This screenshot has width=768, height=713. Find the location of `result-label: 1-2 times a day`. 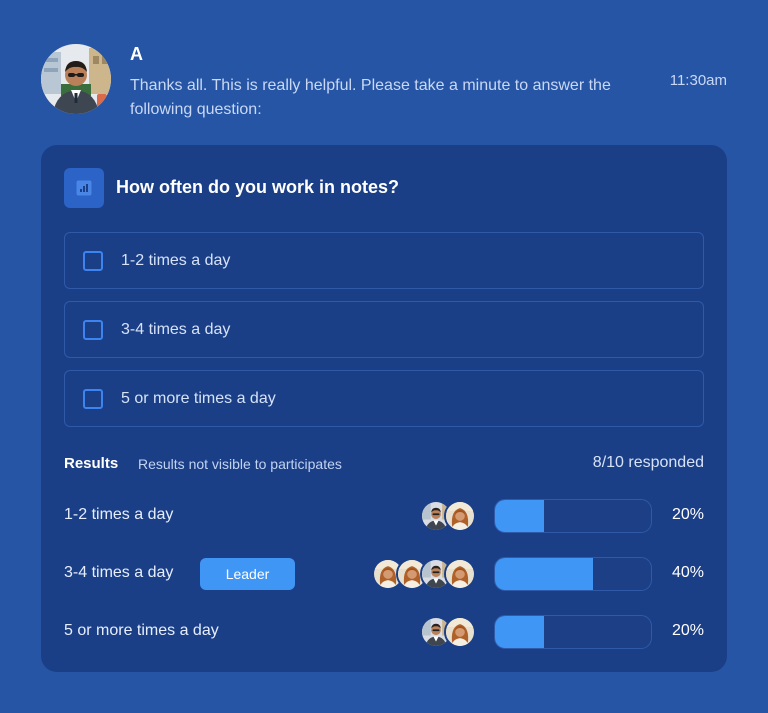

result-label: 1-2 times a day is located at coordinates (119, 514).